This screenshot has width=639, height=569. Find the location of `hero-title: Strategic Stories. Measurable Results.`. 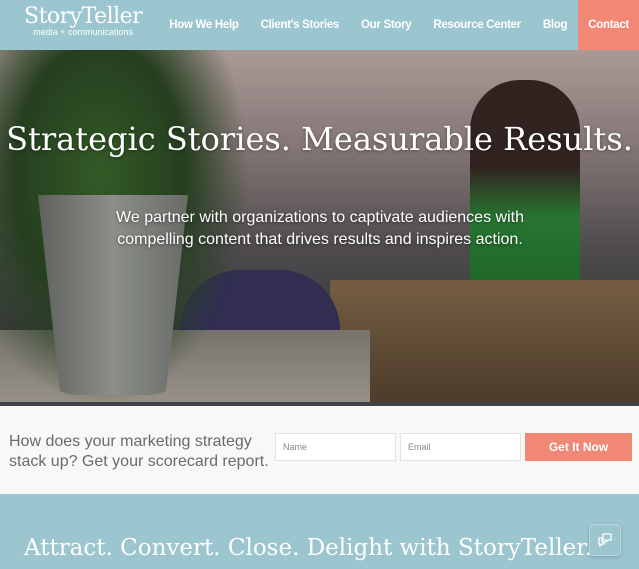

hero-title: Strategic Stories. Measurable Results. is located at coordinates (319, 139).